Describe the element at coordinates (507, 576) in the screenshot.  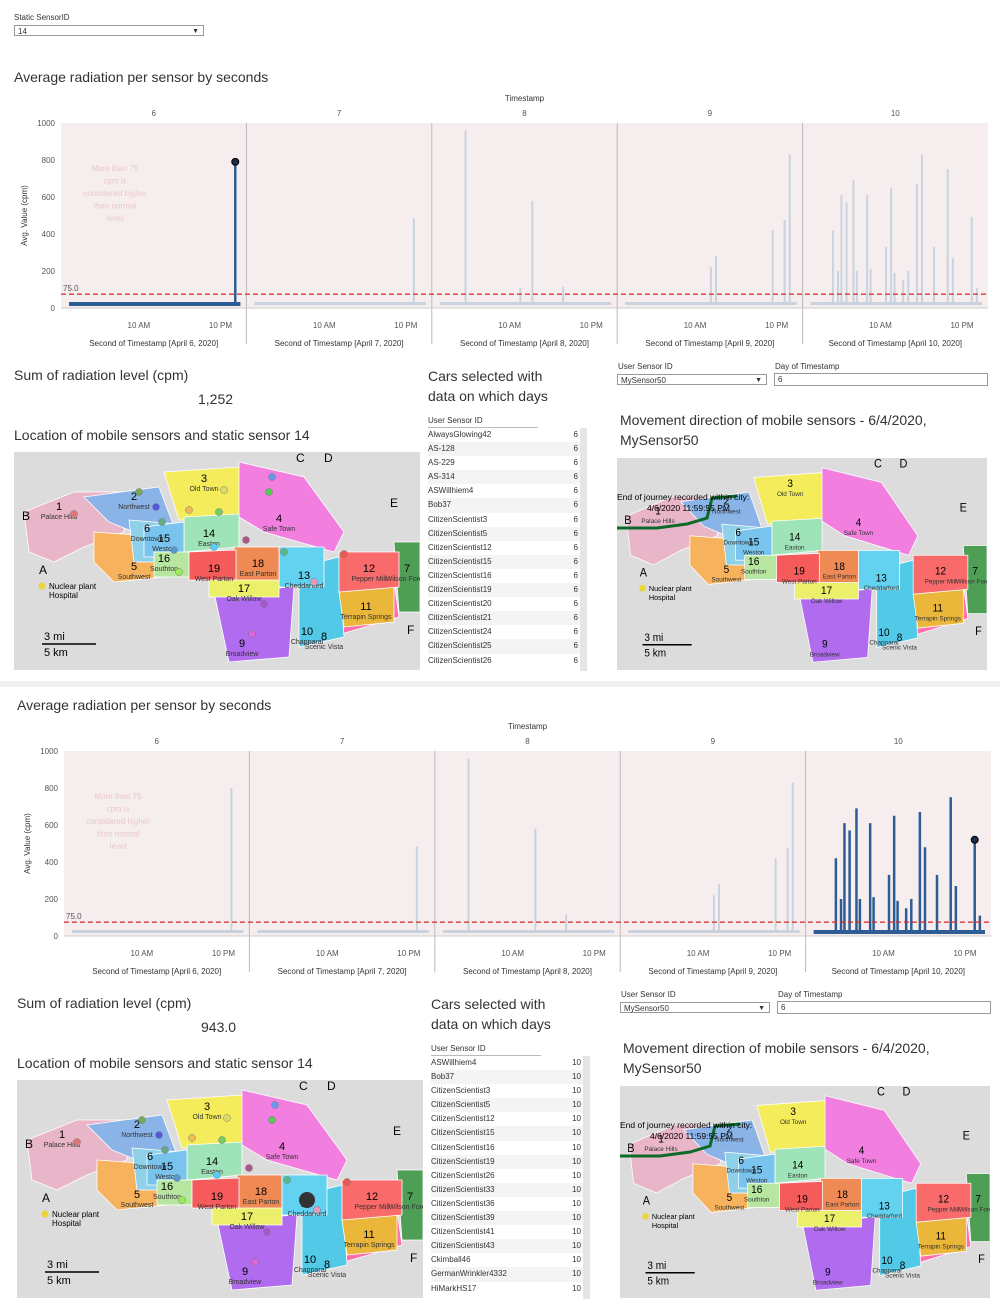
I see `list-item: CitizenScientist16 6` at that location.